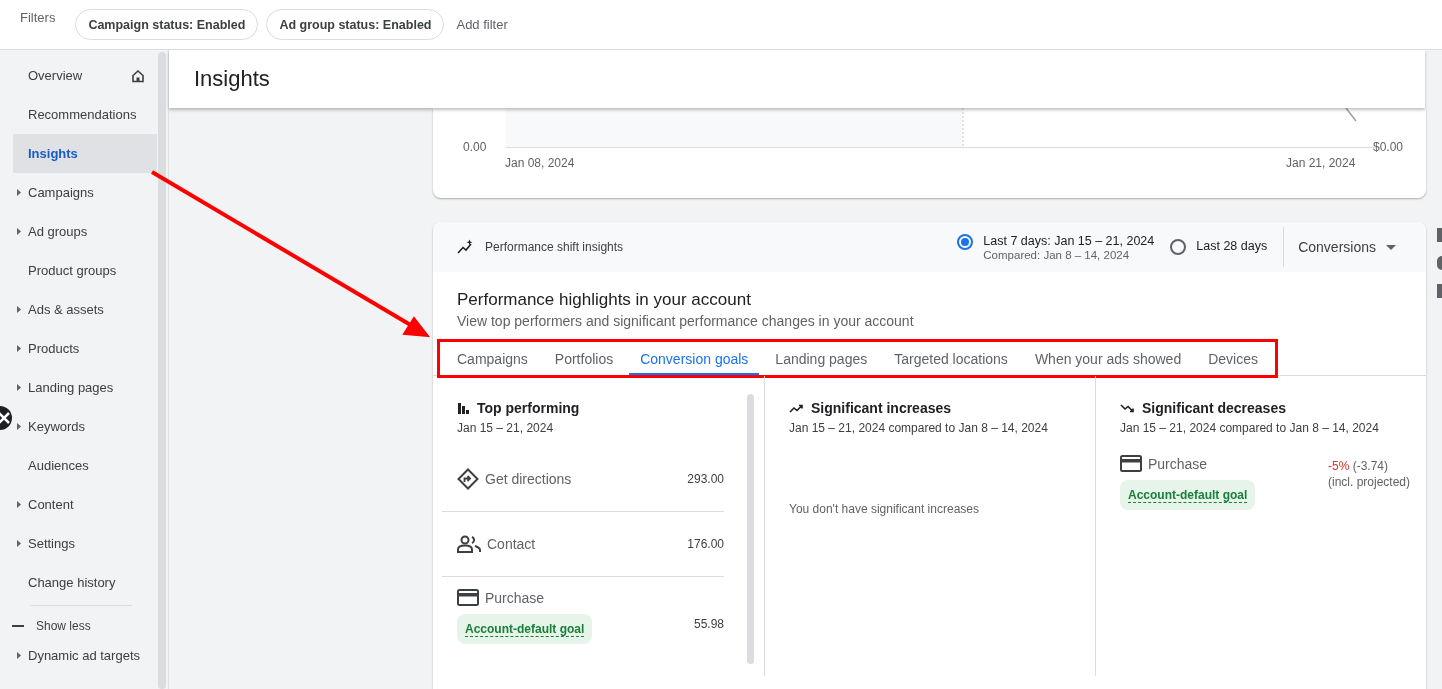  What do you see at coordinates (705, 544) in the screenshot?
I see `conversion-value: 176.00` at bounding box center [705, 544].